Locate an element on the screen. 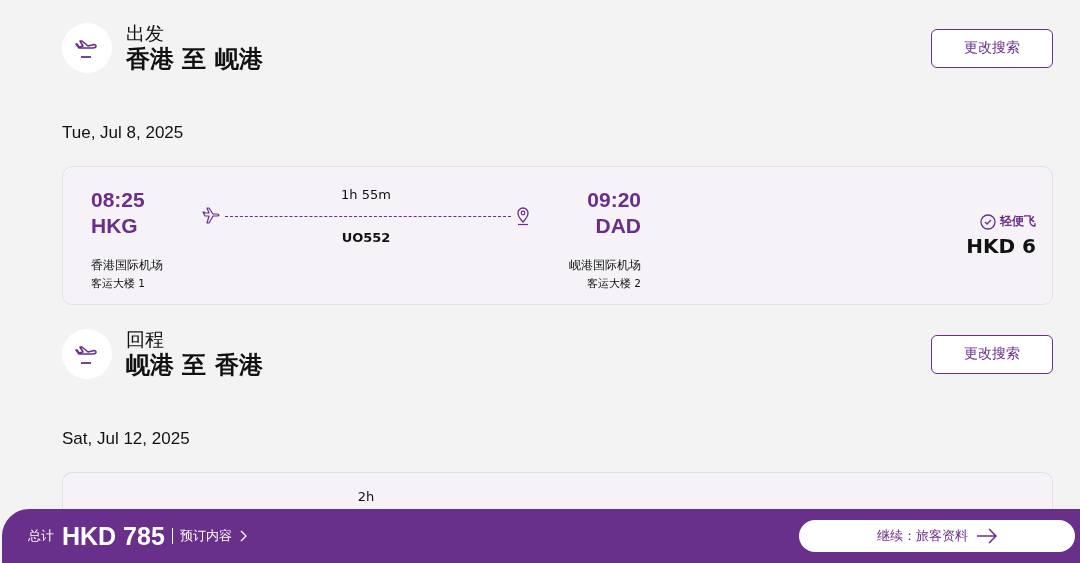 Image resolution: width=1080 pixels, height=563 pixels. location-pin-icon is located at coordinates (523, 216).